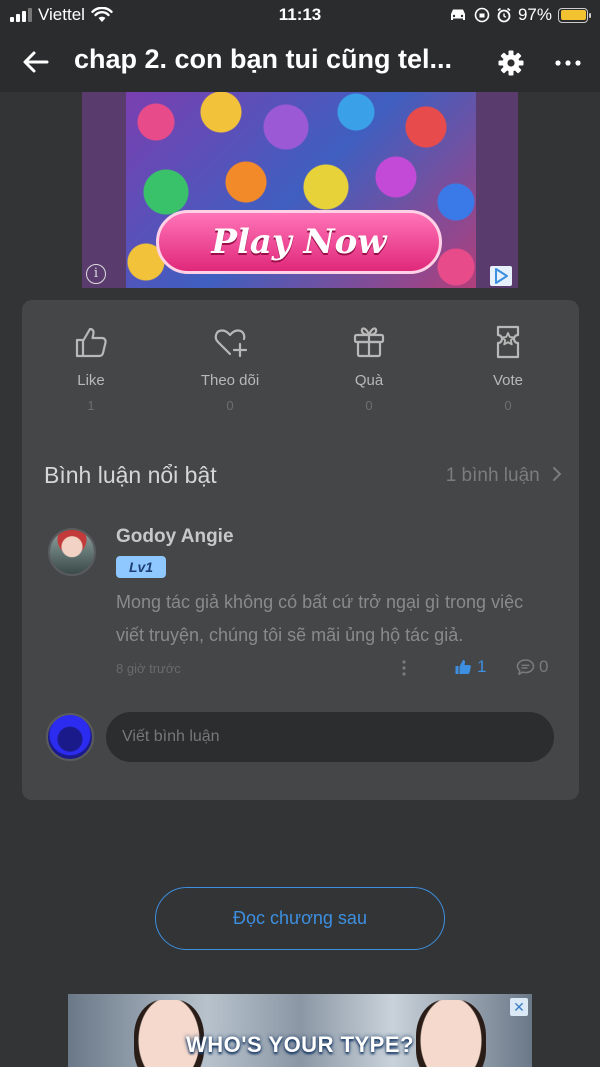 This screenshot has height=1067, width=600. I want to click on orientation-lock-icon, so click(482, 15).